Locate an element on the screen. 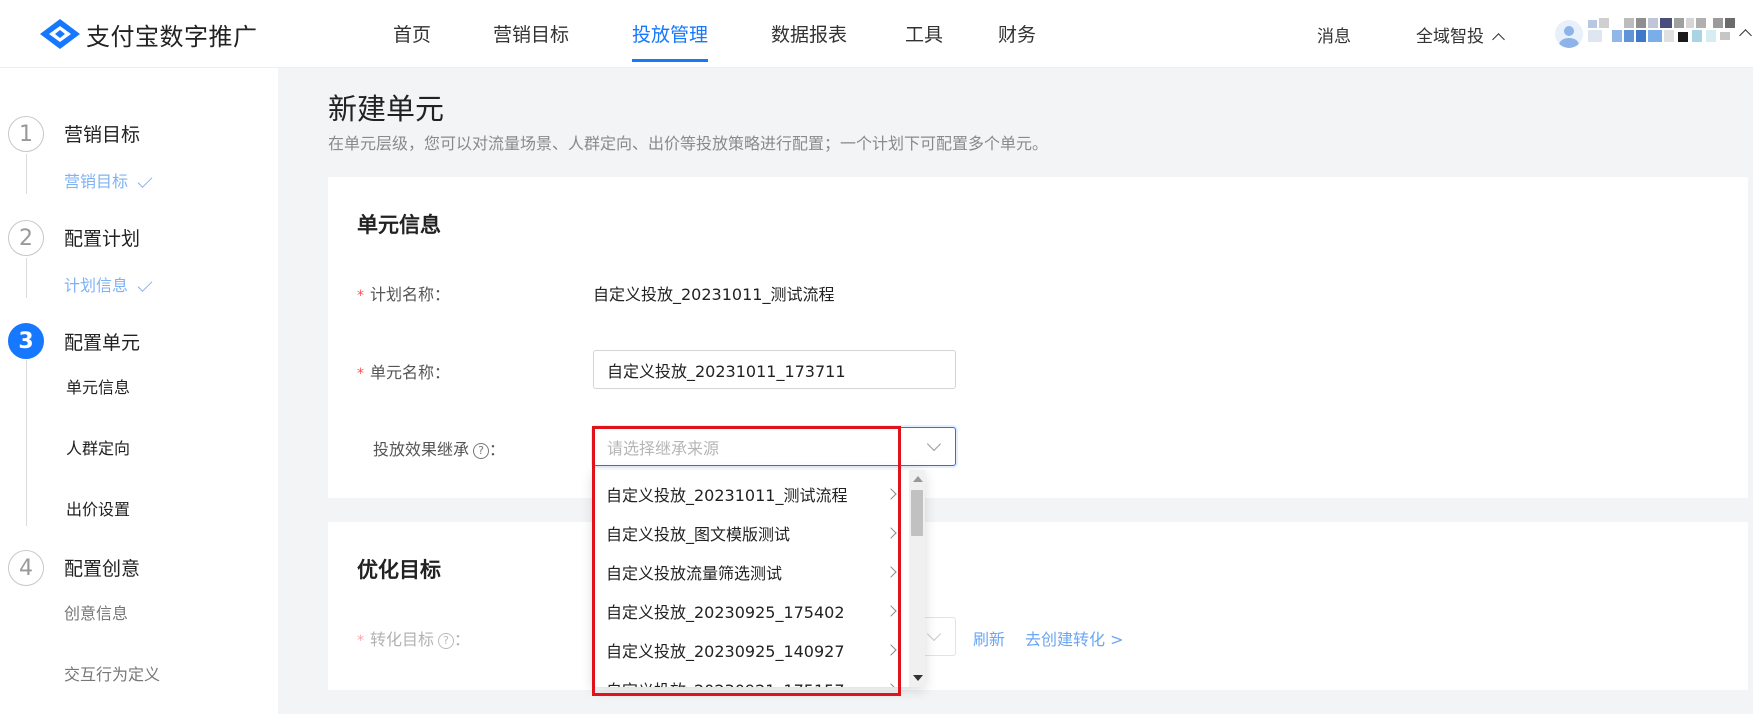 Image resolution: width=1753 pixels, height=714 pixels. step-4-title: 配置创意 is located at coordinates (102, 567).